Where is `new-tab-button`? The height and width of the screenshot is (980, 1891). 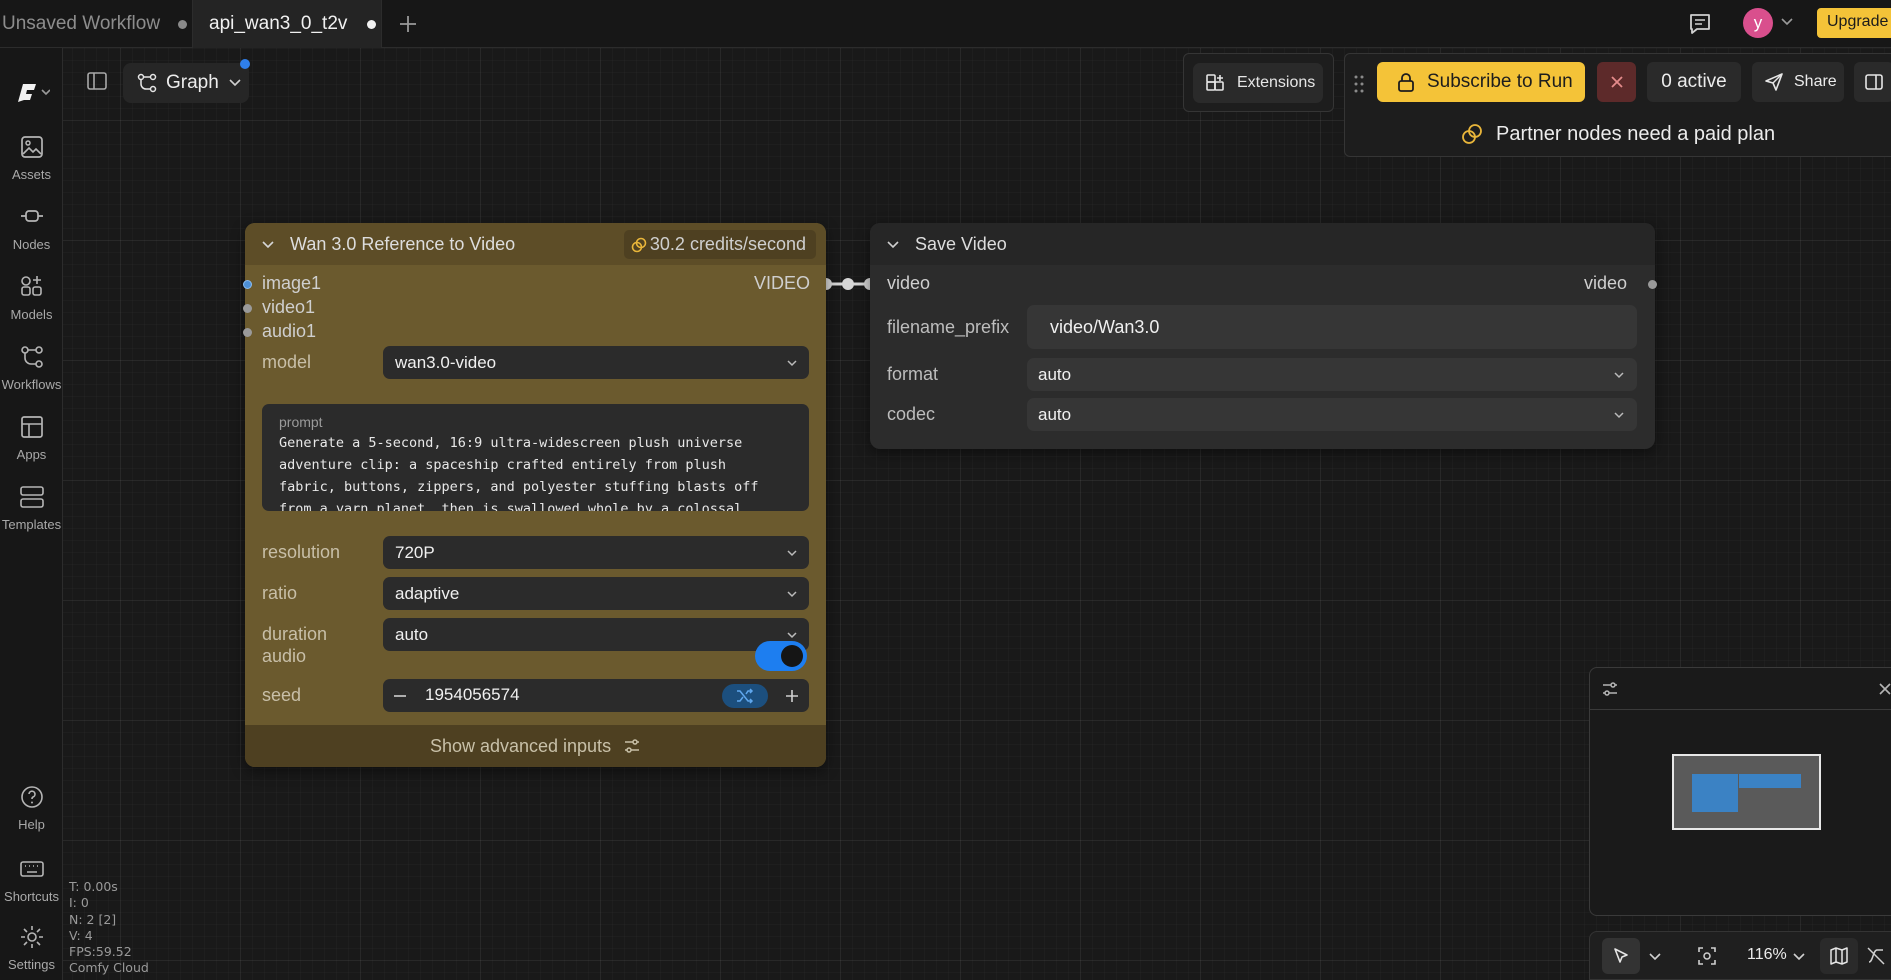
new-tab-button is located at coordinates (408, 24).